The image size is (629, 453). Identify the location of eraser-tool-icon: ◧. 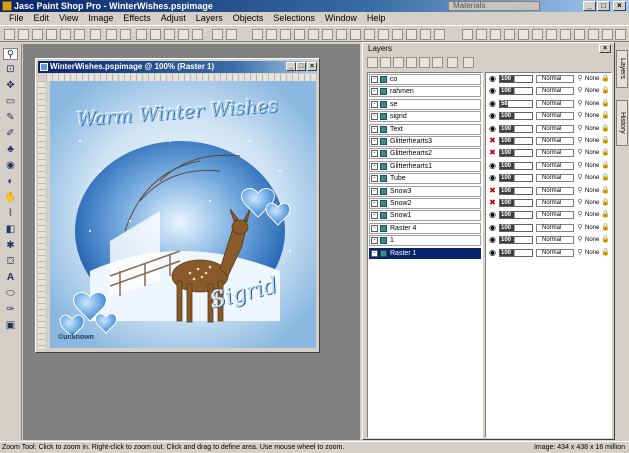
(10, 230).